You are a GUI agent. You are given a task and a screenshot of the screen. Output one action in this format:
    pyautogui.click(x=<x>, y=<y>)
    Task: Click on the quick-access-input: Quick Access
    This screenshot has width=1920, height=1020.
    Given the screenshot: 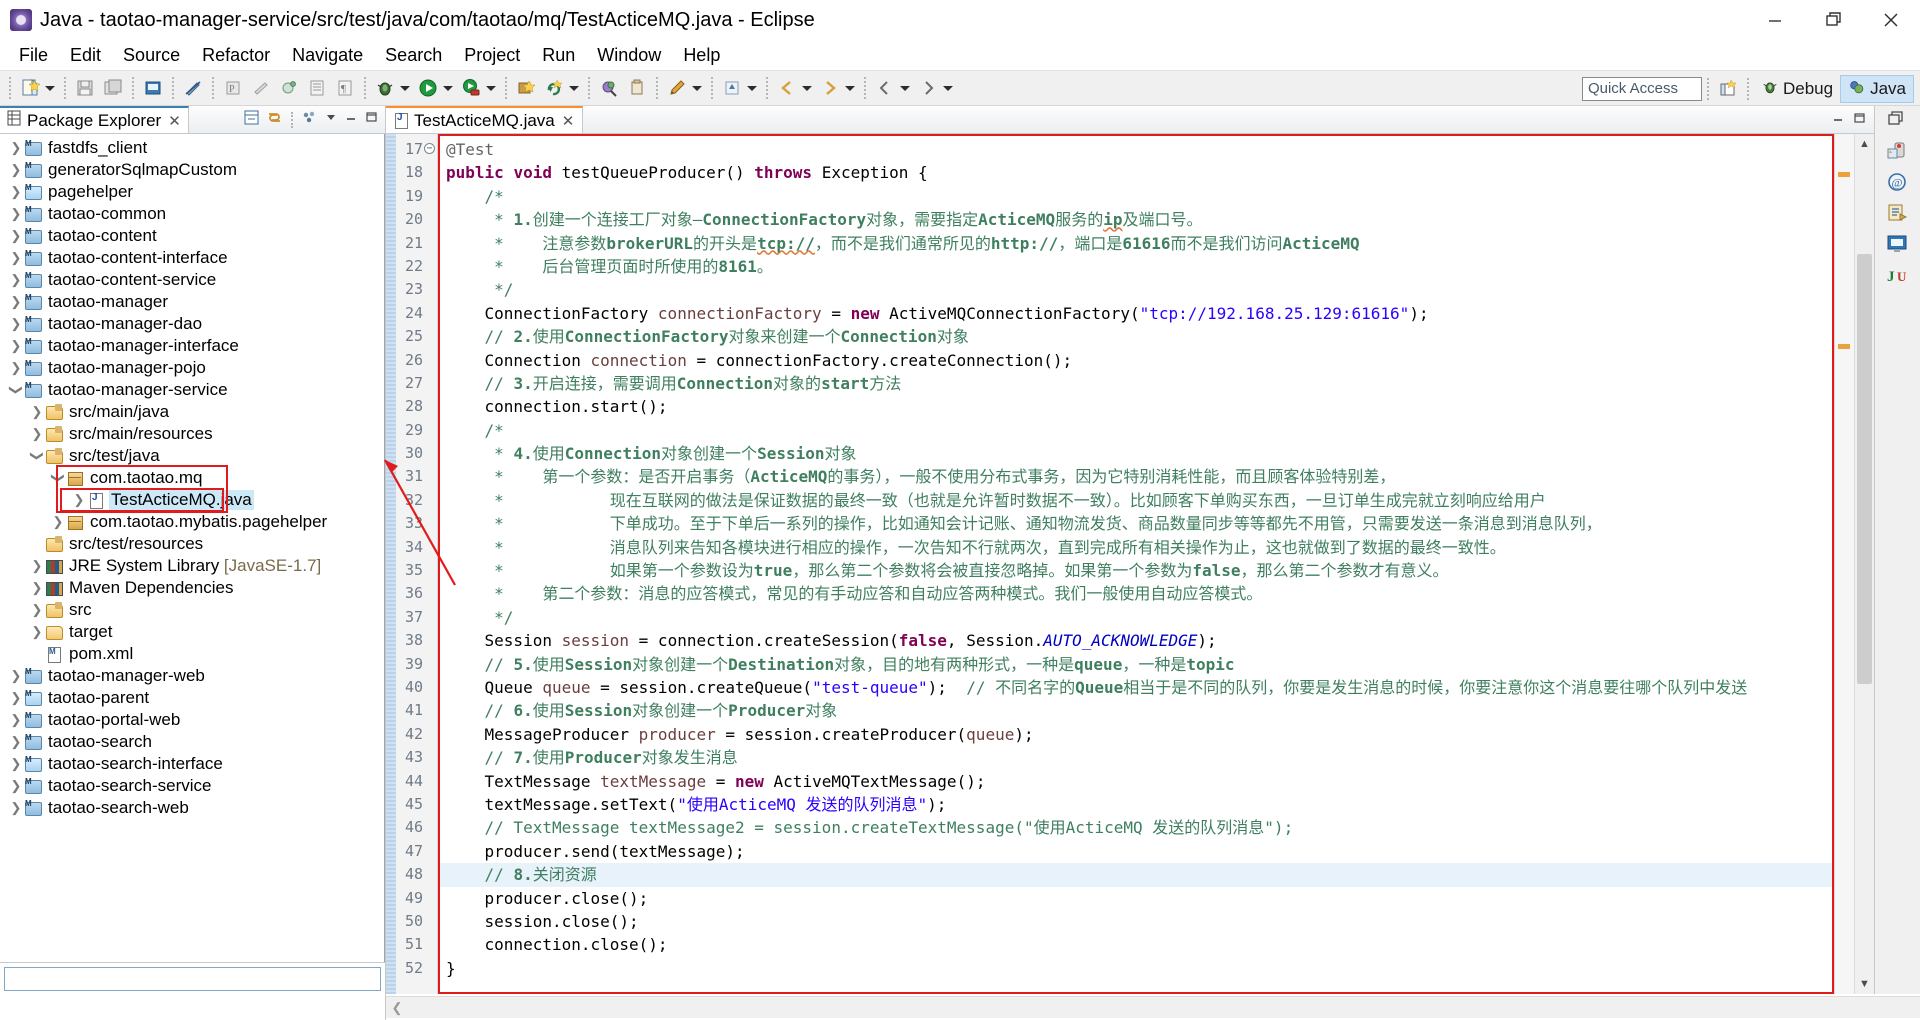 What is the action you would take?
    pyautogui.click(x=1641, y=89)
    